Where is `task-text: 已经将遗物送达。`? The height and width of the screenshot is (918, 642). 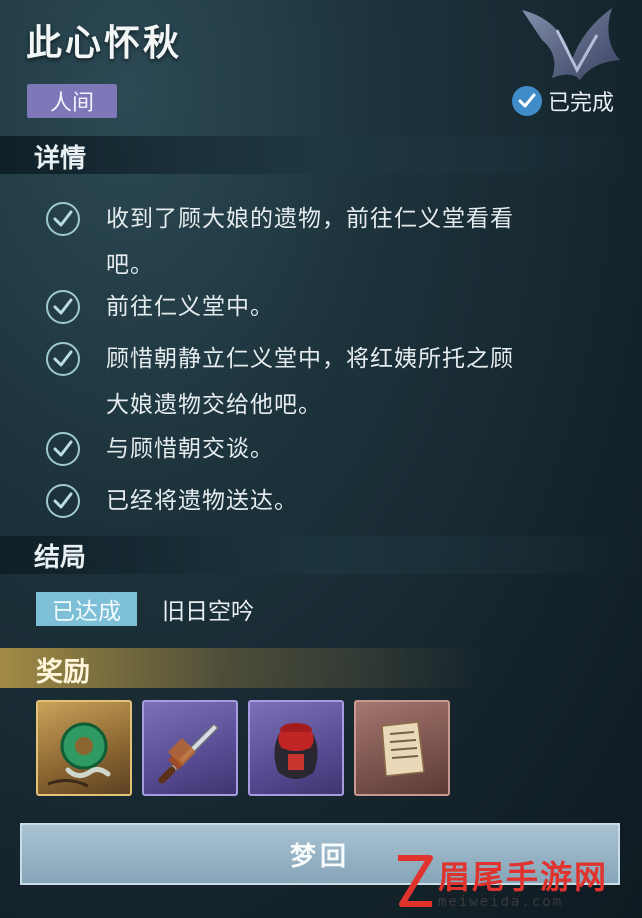
task-text: 已经将遗物送达。 is located at coordinates (202, 501).